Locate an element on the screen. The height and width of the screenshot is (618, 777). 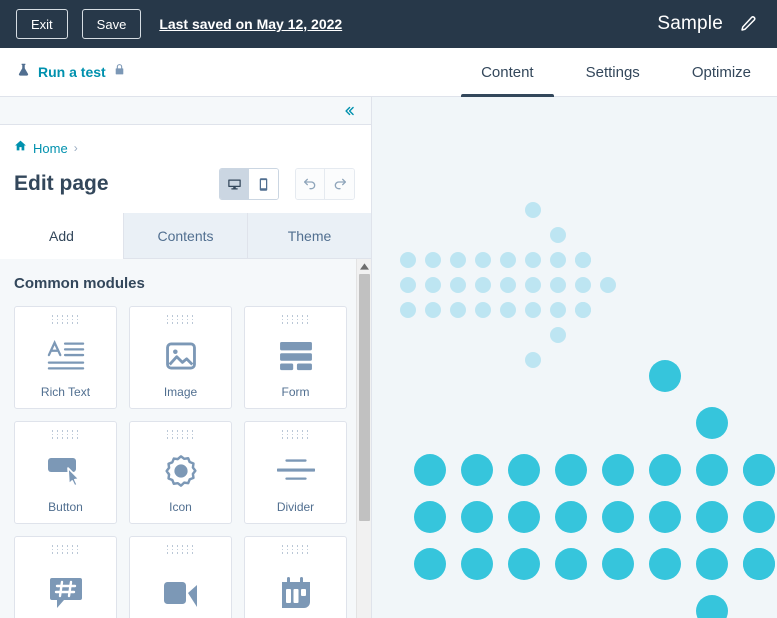
run-a-test-label: Run a test is located at coordinates (72, 72).